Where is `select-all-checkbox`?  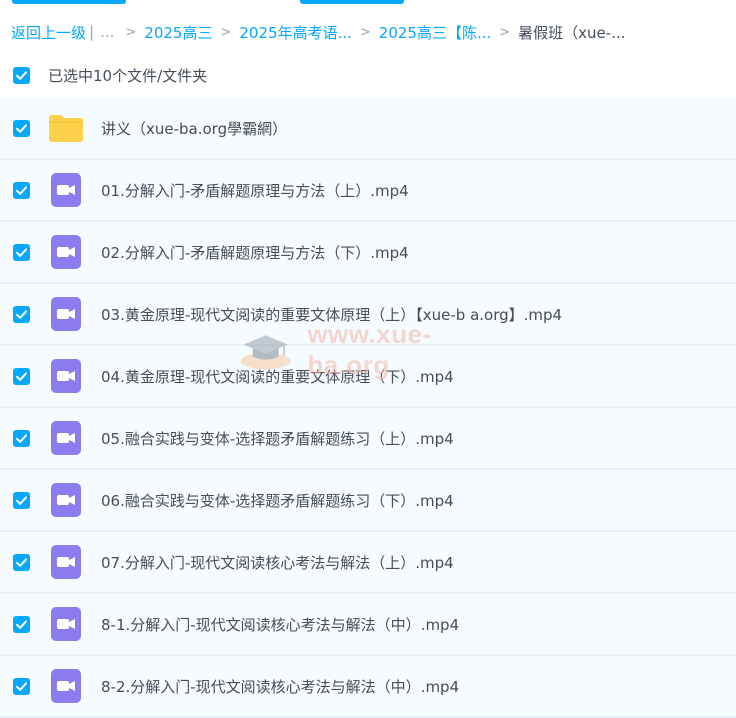 select-all-checkbox is located at coordinates (21, 75).